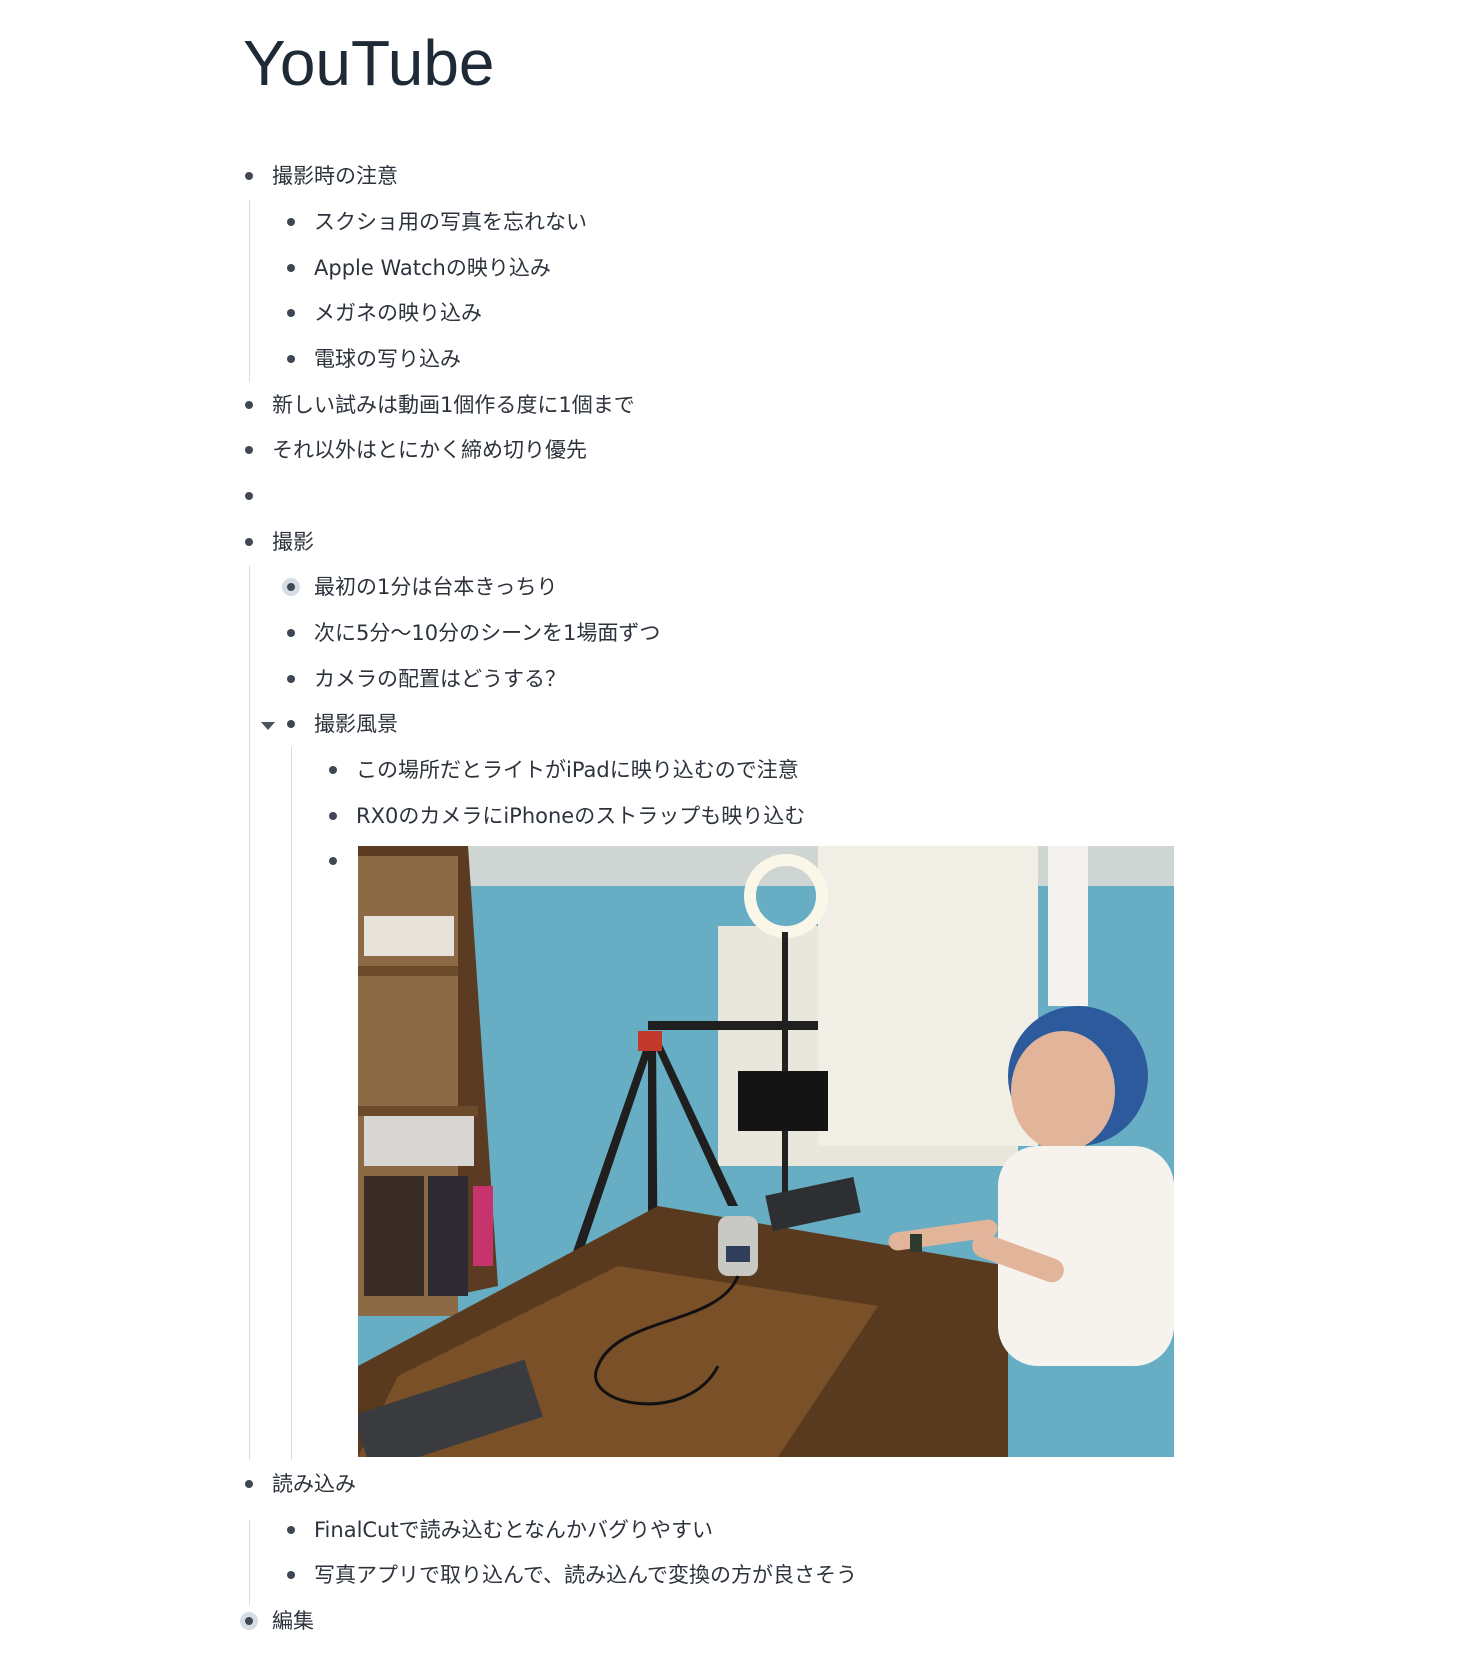 This screenshot has height=1658, width=1460. What do you see at coordinates (293, 542) in the screenshot?
I see `list-item-text: 撮影` at bounding box center [293, 542].